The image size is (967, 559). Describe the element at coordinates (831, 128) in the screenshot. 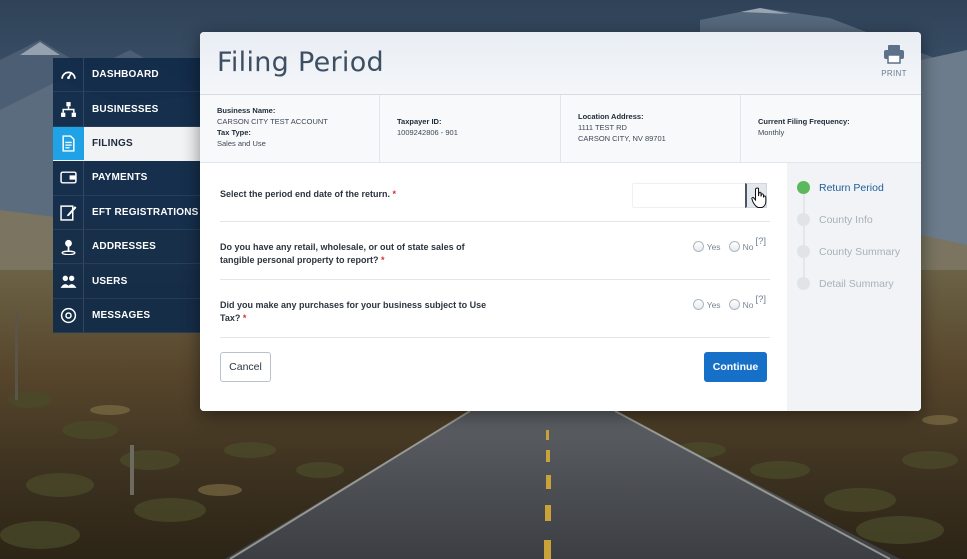

I see `frequency-info: Current Filing Frequency: Monthly` at that location.